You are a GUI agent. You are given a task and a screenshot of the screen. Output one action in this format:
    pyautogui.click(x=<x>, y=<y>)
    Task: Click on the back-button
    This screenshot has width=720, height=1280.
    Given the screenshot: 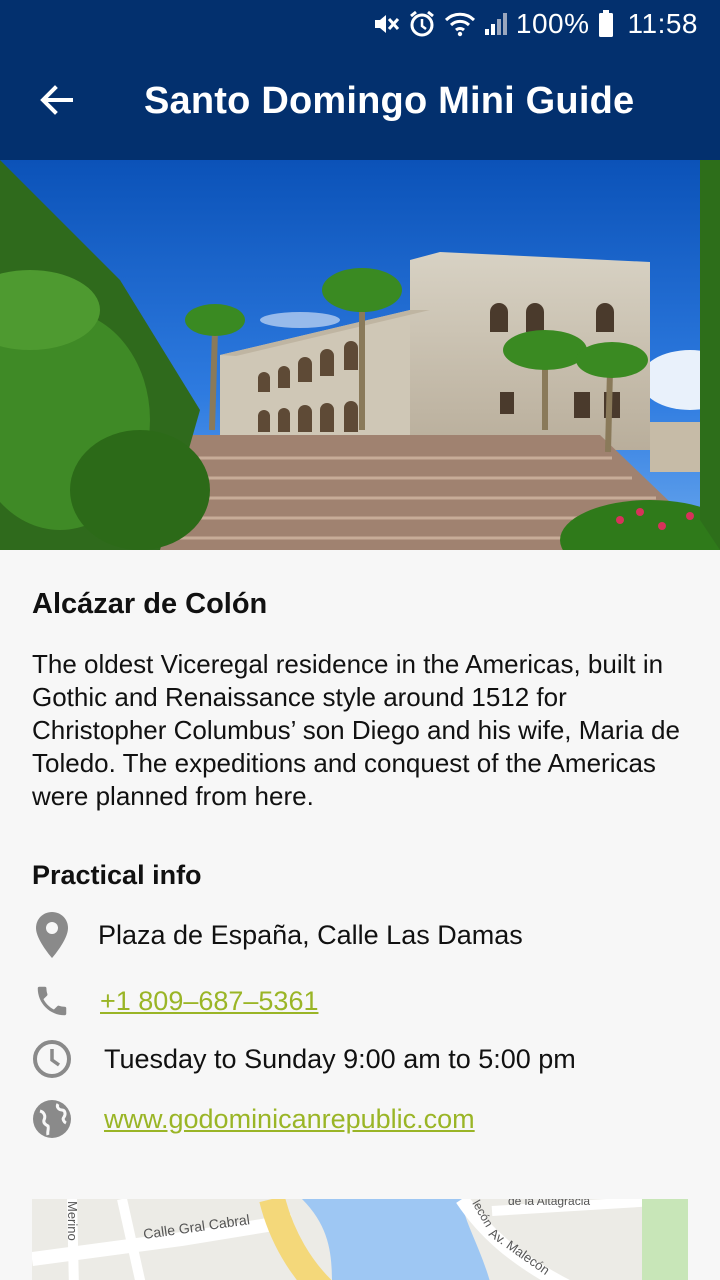 What is the action you would take?
    pyautogui.click(x=56, y=102)
    